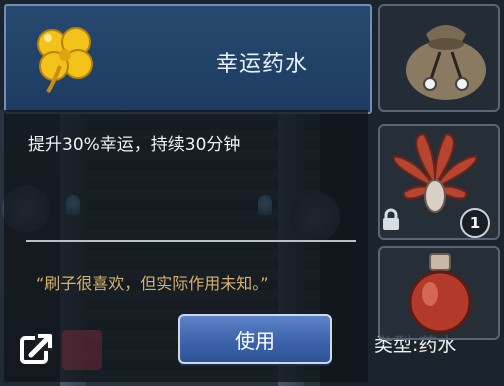  Describe the element at coordinates (255, 339) in the screenshot. I see `use-button: 使用` at that location.